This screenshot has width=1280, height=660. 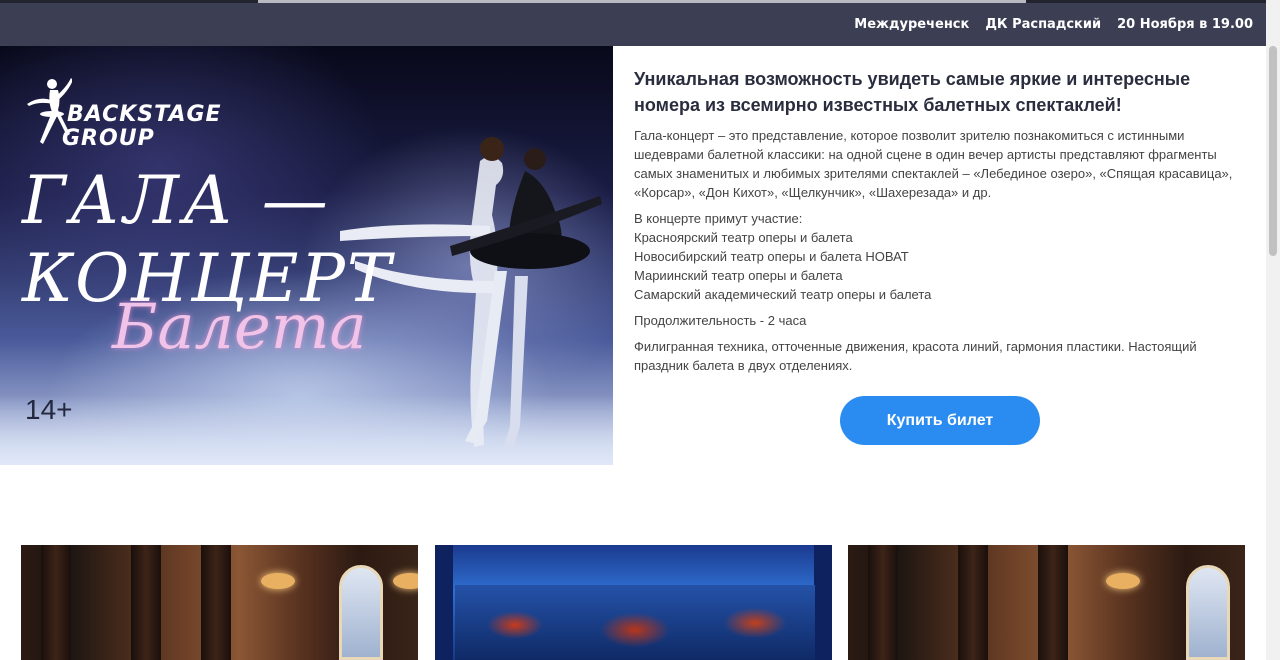 I want to click on age-rating: 14+, so click(x=49, y=409).